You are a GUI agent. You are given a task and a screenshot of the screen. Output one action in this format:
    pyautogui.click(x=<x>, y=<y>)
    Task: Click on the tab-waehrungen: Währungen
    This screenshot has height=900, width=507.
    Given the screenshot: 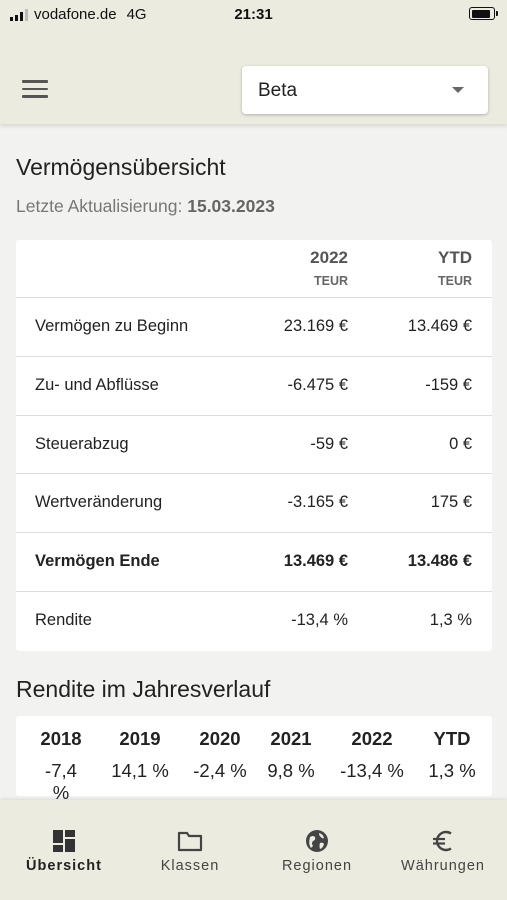 What is the action you would take?
    pyautogui.click(x=443, y=851)
    